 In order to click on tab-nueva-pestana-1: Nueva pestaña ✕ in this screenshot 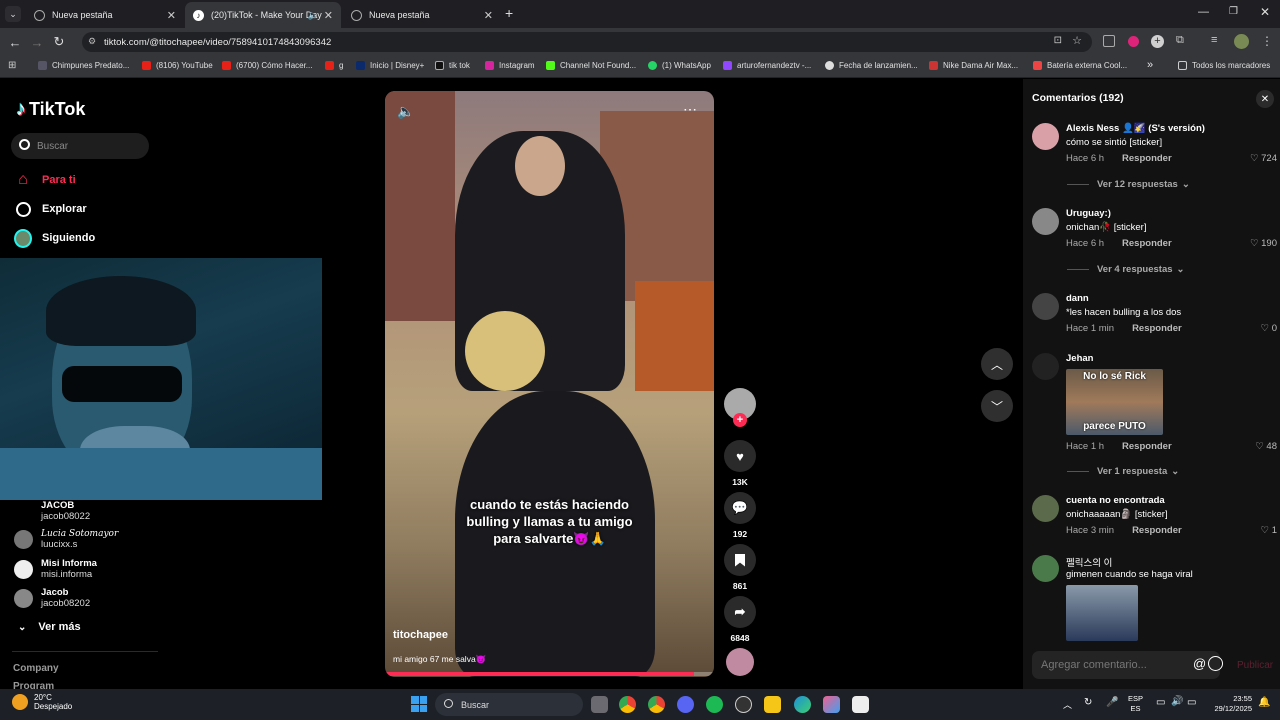, I will do `click(105, 15)`.